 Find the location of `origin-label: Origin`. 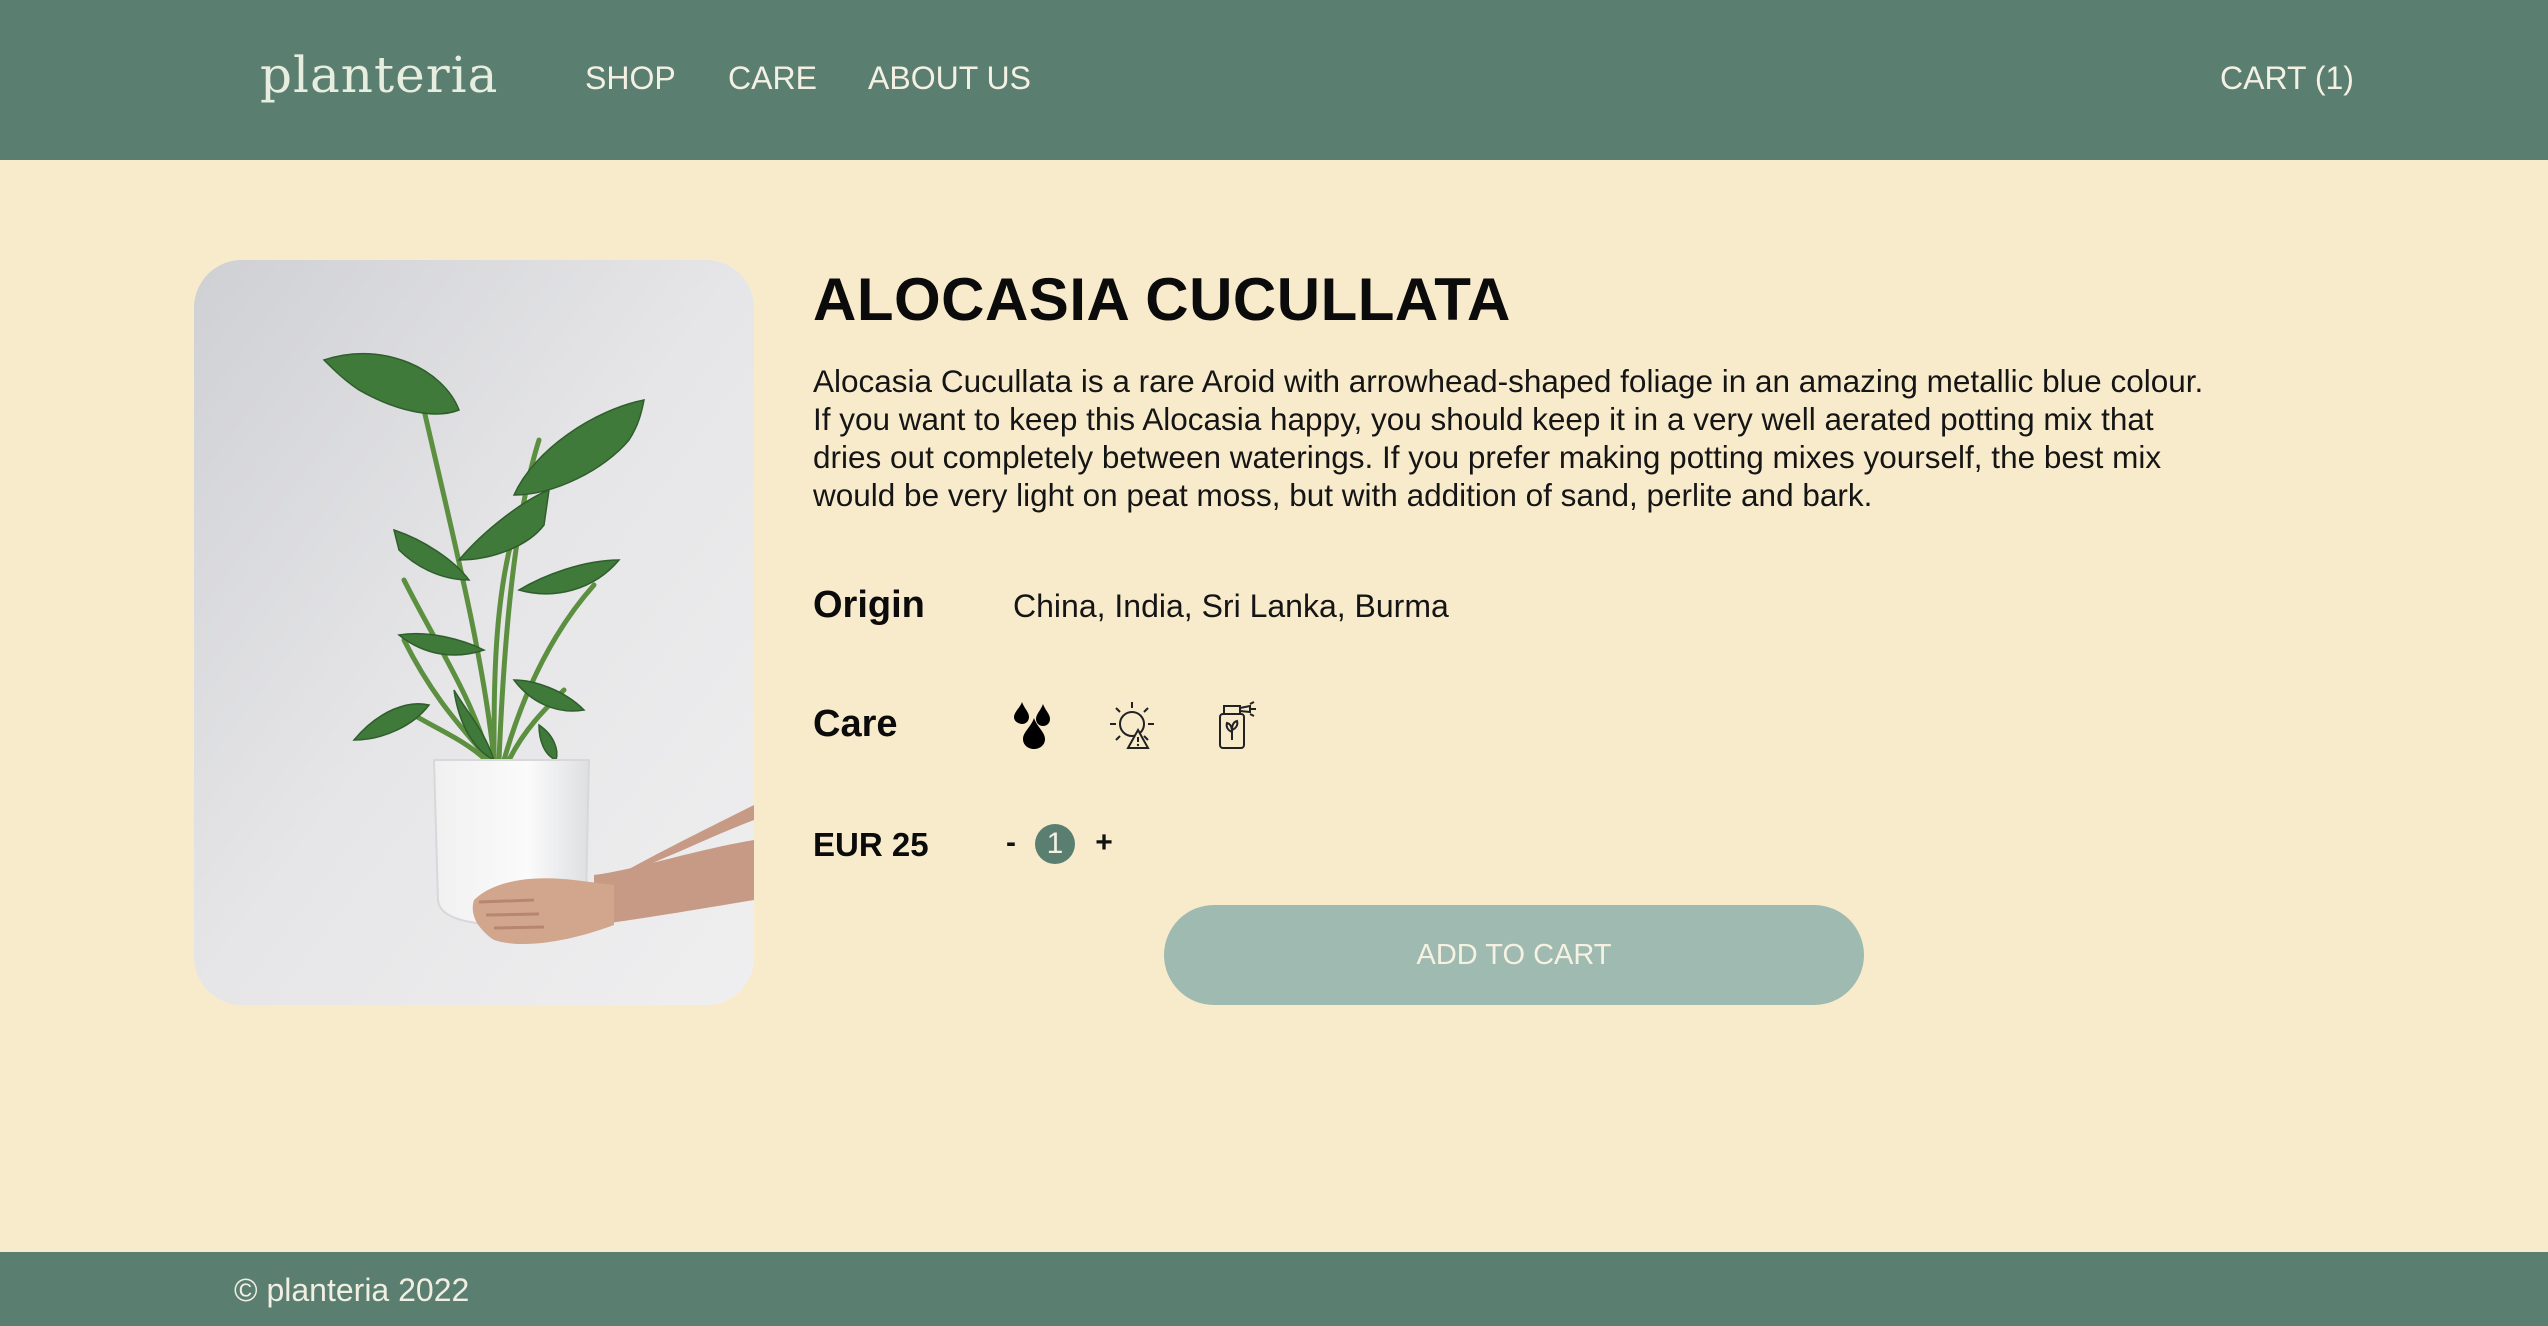

origin-label: Origin is located at coordinates (869, 605).